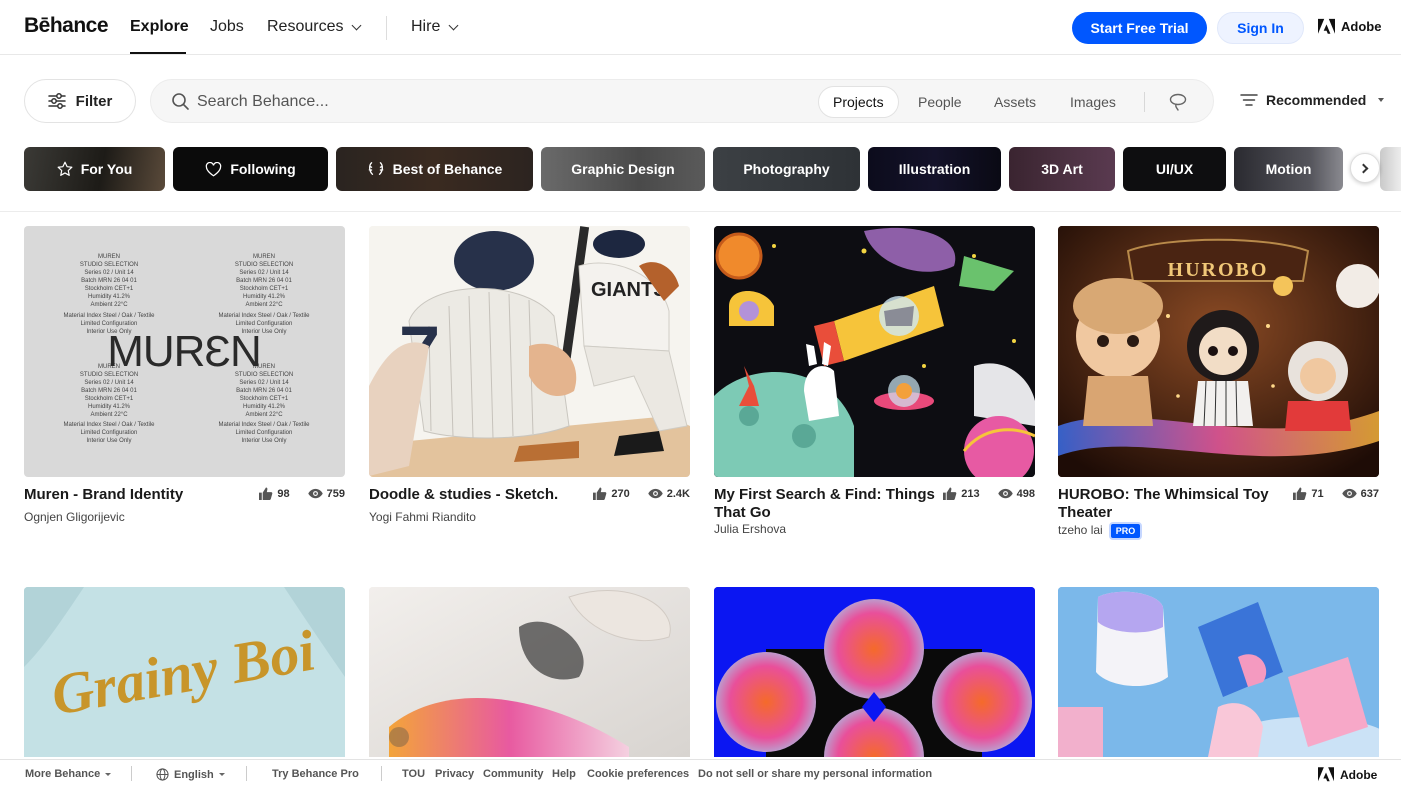 The width and height of the screenshot is (1401, 787). What do you see at coordinates (750, 529) in the screenshot?
I see `project-author: Julia Ershova` at bounding box center [750, 529].